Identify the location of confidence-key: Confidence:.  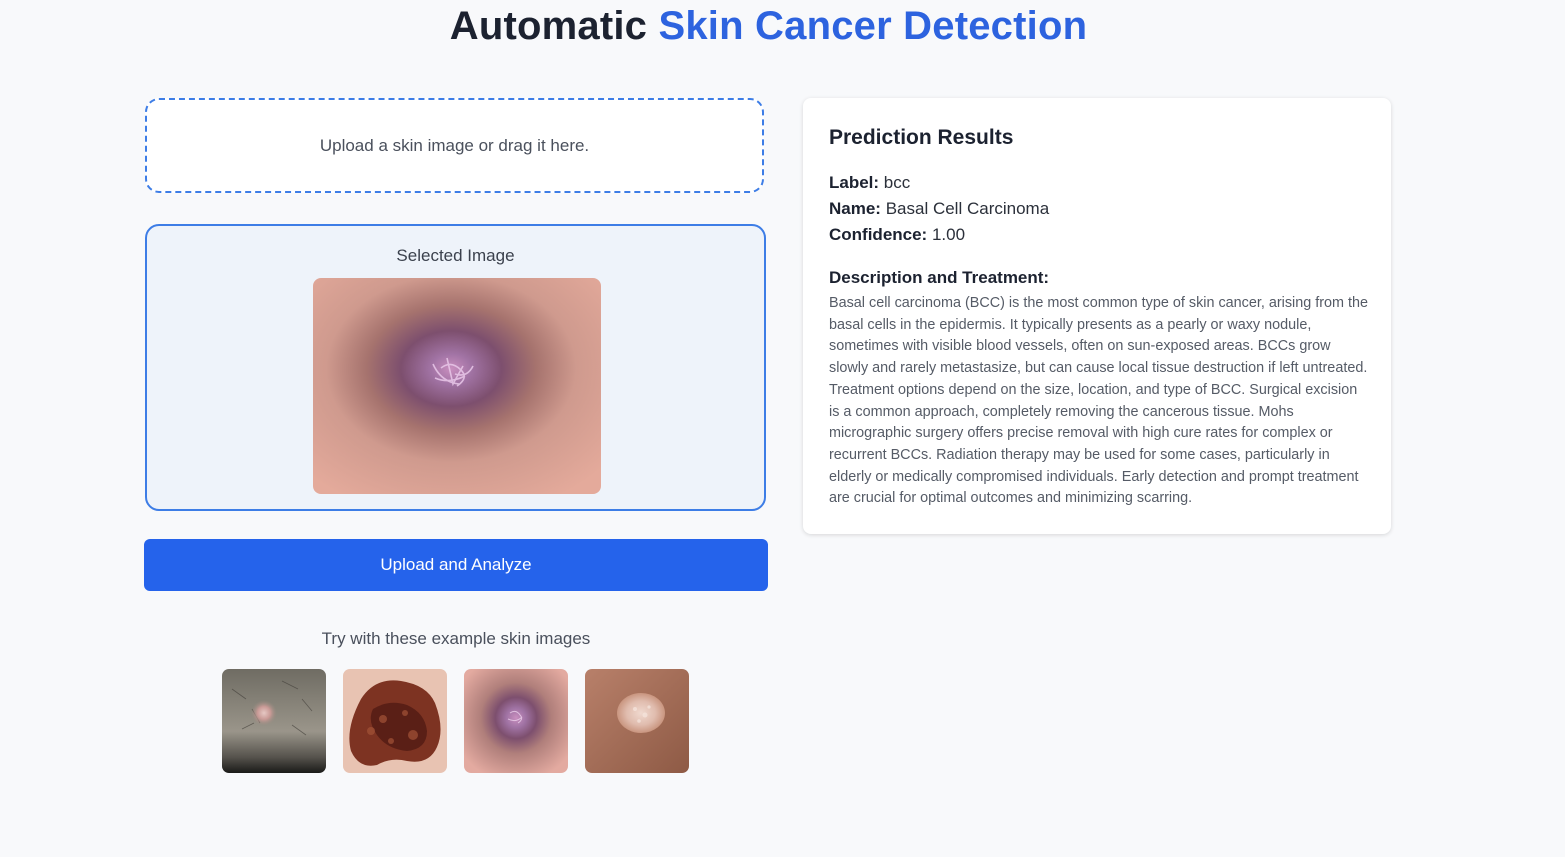
(878, 234).